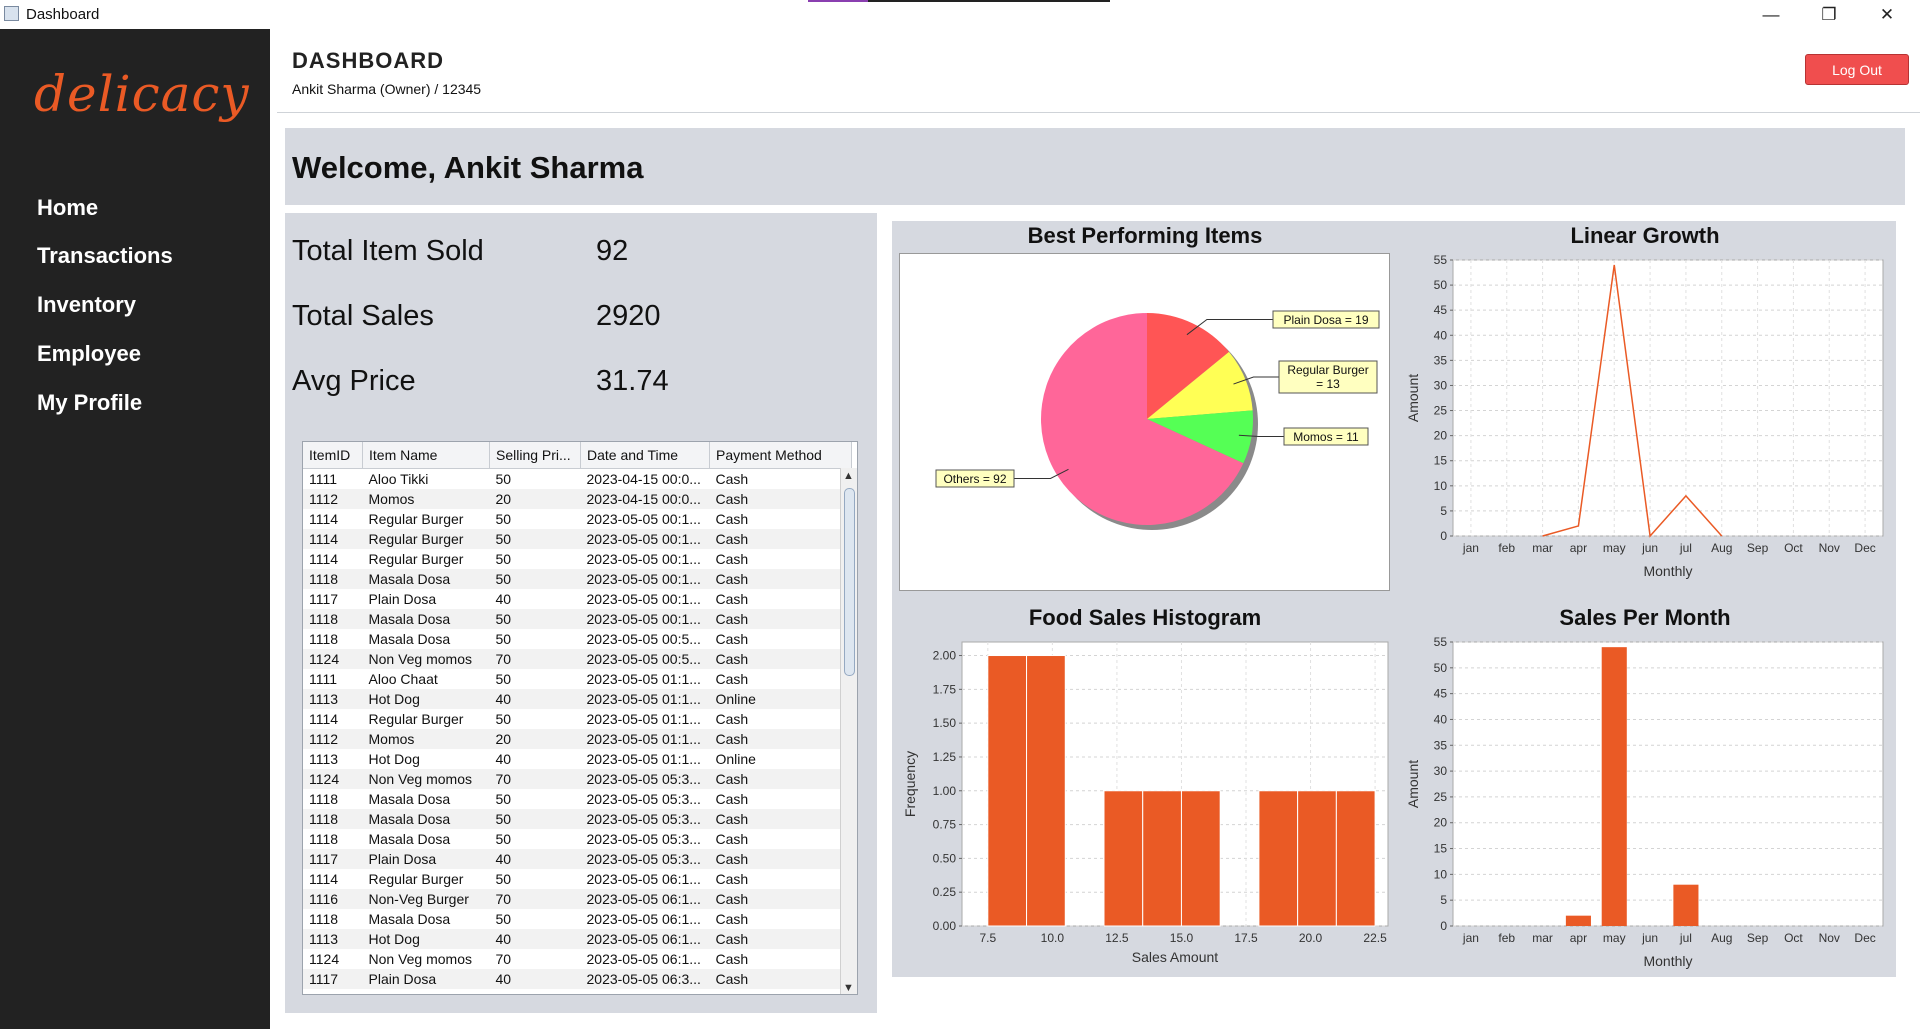 The height and width of the screenshot is (1030, 1920). I want to click on table-row: 1111 Aloo Tikki 50 2023-04-15 00:0... Cash, so click(577, 479).